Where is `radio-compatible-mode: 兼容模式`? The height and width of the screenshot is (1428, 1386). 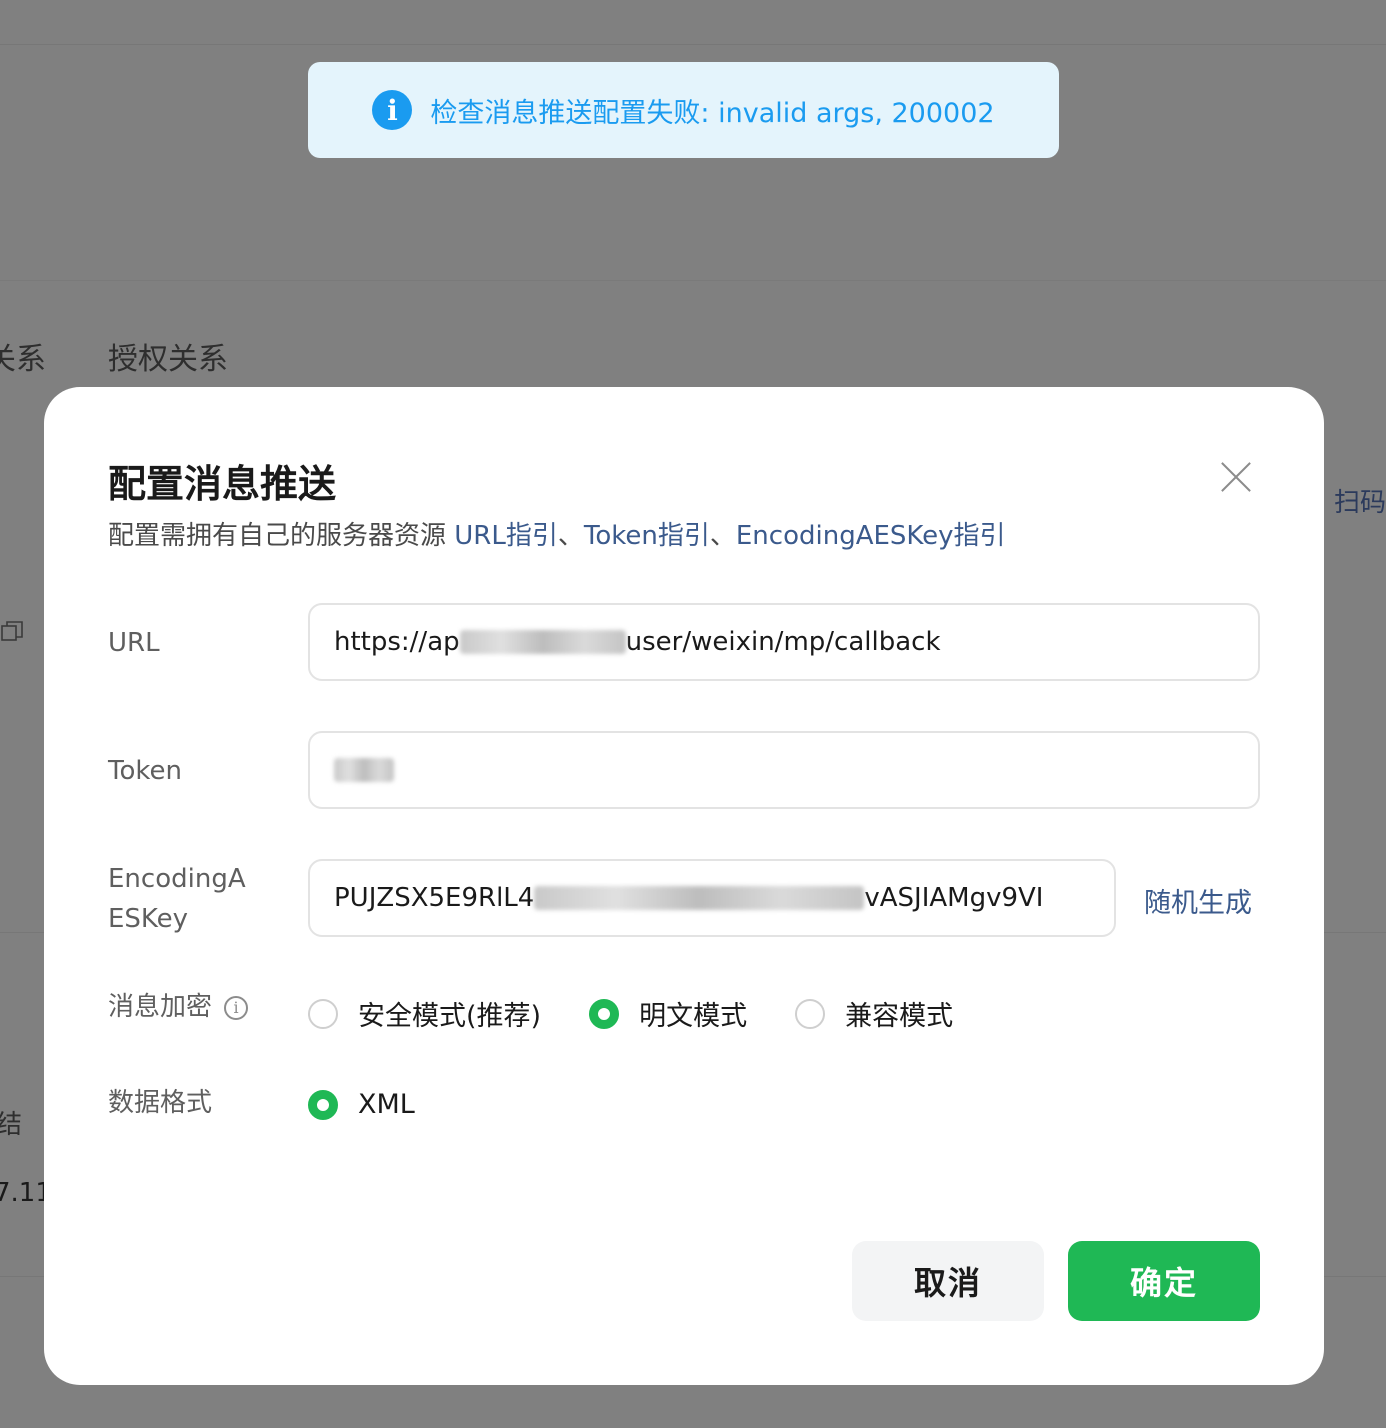
radio-compatible-mode: 兼容模式 is located at coordinates (874, 1013).